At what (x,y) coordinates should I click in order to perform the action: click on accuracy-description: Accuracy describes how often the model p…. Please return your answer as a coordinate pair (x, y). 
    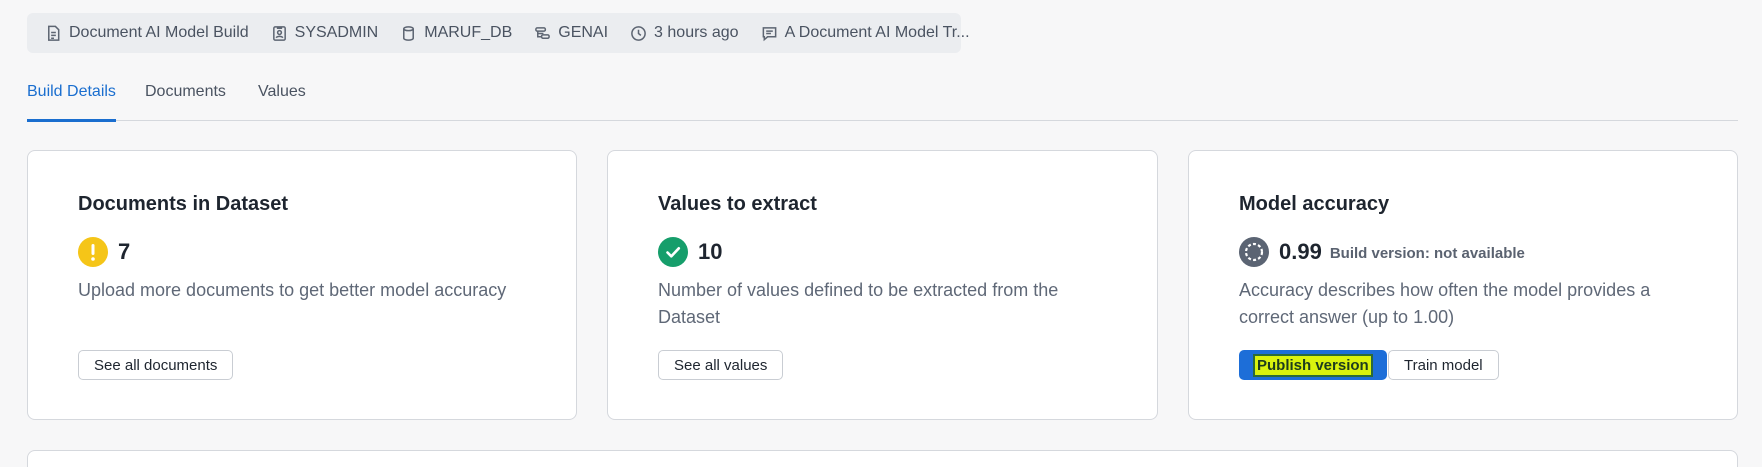
    Looking at the image, I should click on (1445, 303).